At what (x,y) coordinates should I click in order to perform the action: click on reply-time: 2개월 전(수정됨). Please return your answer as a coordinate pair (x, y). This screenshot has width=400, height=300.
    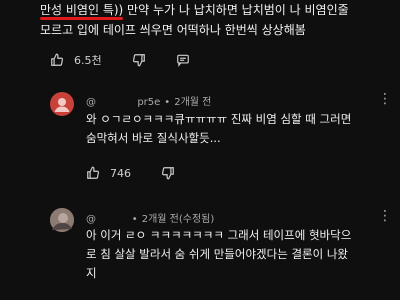
    Looking at the image, I should click on (178, 219).